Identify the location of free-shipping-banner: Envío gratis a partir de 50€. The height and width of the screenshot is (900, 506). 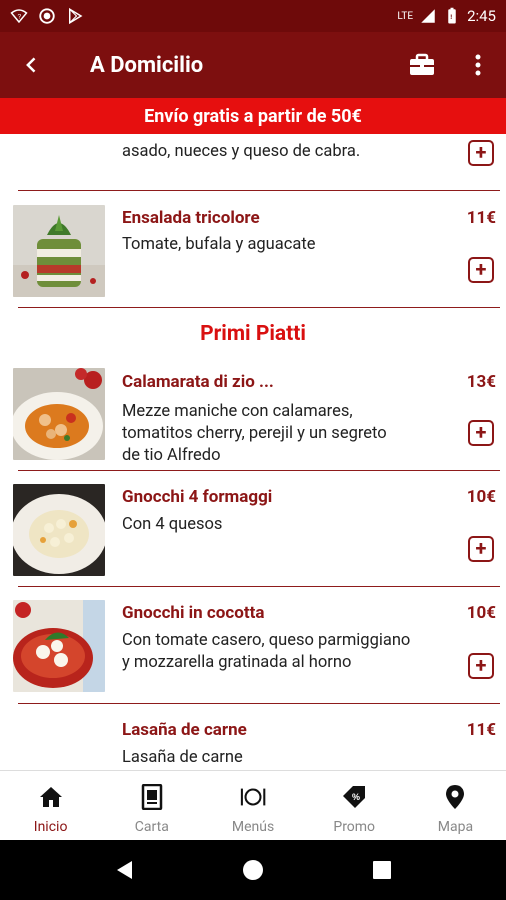
(253, 116).